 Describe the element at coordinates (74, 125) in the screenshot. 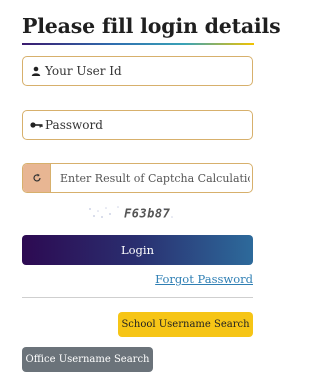

I see `password-placeholder: Password` at that location.